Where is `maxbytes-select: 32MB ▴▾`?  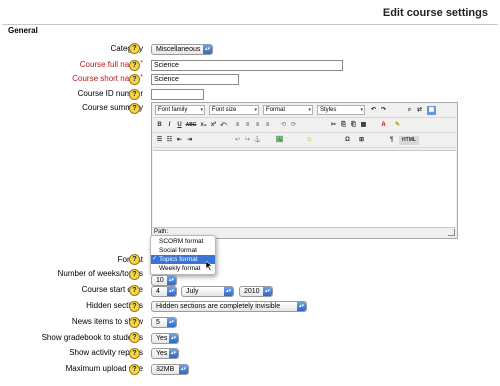
maxbytes-select: 32MB ▴▾ is located at coordinates (170, 369).